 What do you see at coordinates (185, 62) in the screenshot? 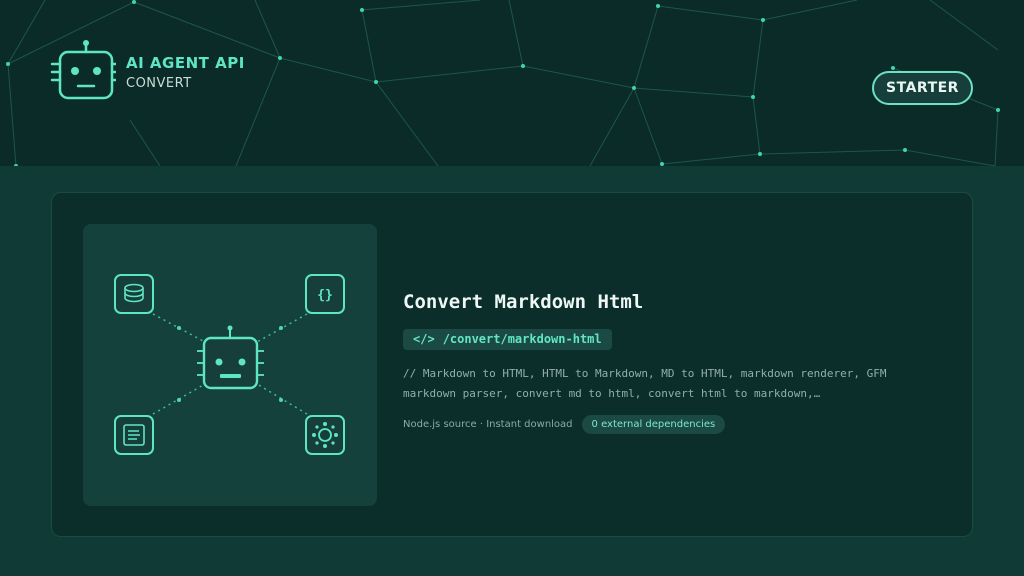
I see `brand-title: AI AGENT API` at bounding box center [185, 62].